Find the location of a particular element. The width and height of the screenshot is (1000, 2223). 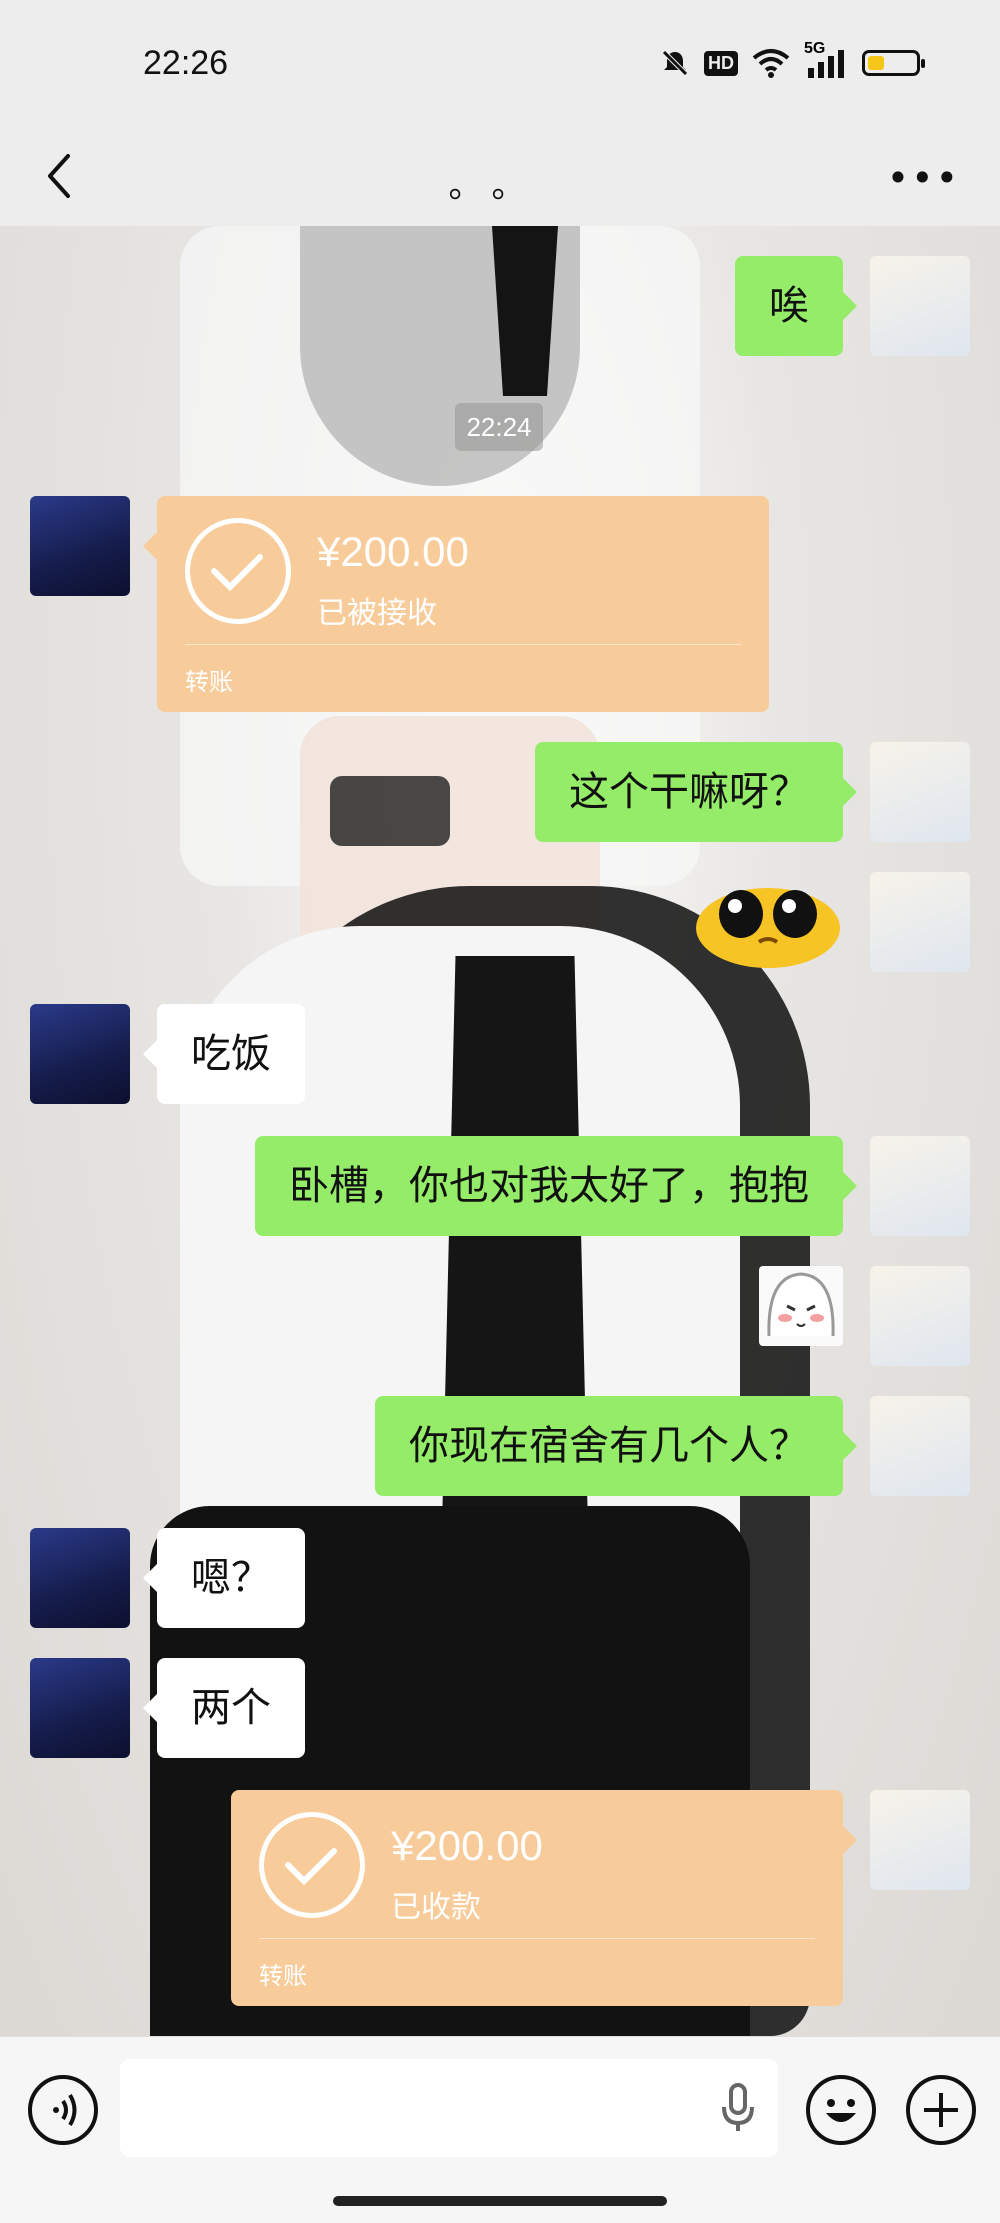

plus-icon is located at coordinates (941, 2110).